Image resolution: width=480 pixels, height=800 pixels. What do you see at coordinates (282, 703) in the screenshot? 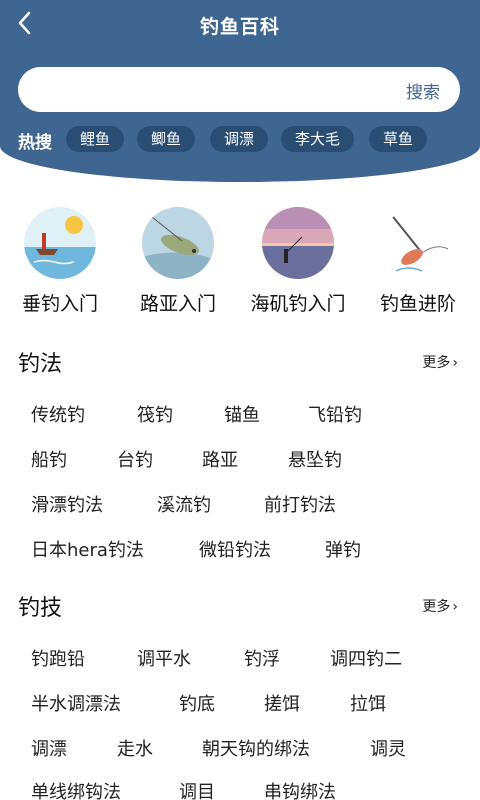
I see `skill-item: 搓饵` at bounding box center [282, 703].